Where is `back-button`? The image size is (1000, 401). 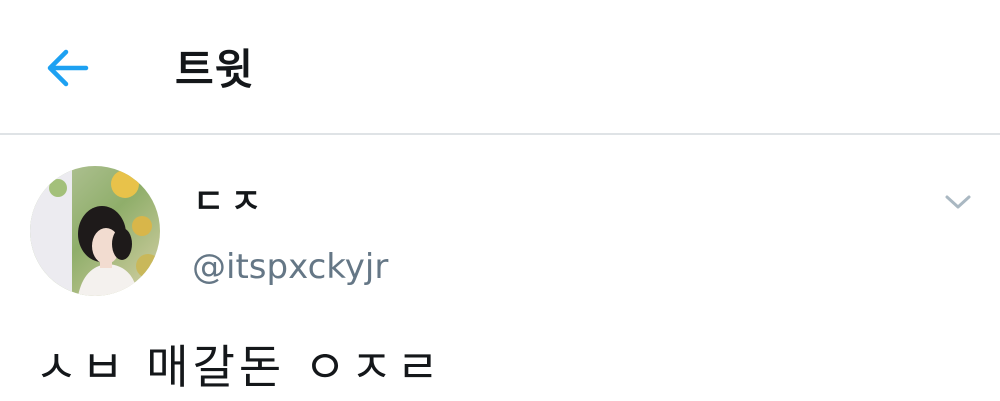
back-button is located at coordinates (68, 70).